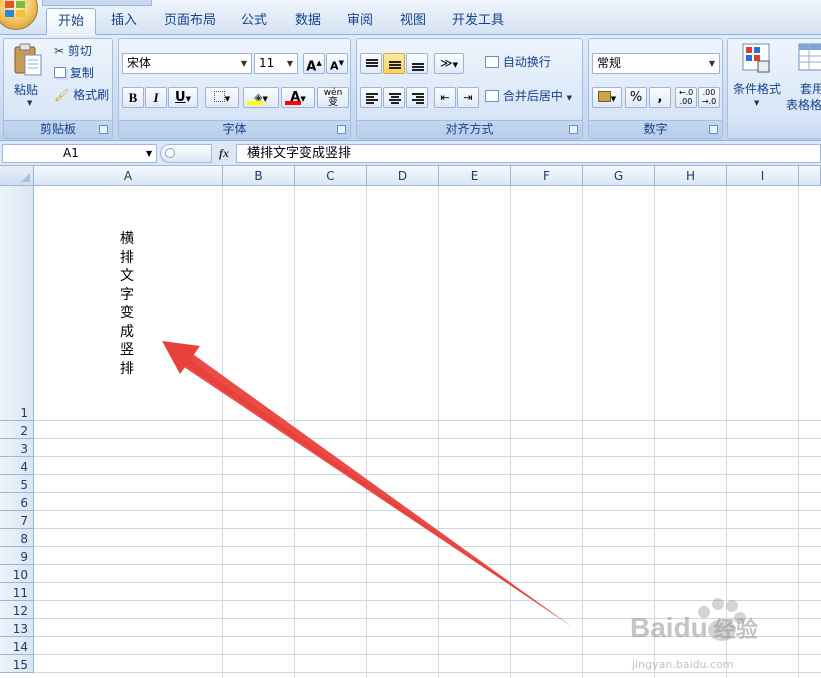 The image size is (821, 678). Describe the element at coordinates (17, 303) in the screenshot. I see `row-header-1: 1` at that location.